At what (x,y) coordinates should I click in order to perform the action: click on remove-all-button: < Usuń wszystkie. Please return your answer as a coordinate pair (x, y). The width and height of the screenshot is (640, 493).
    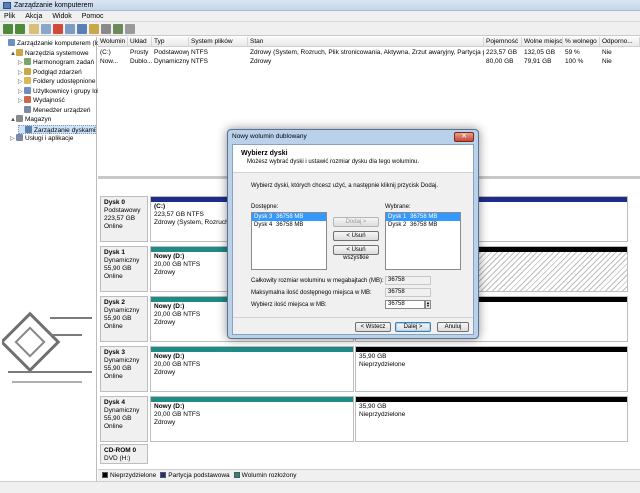
    Looking at the image, I should click on (356, 253).